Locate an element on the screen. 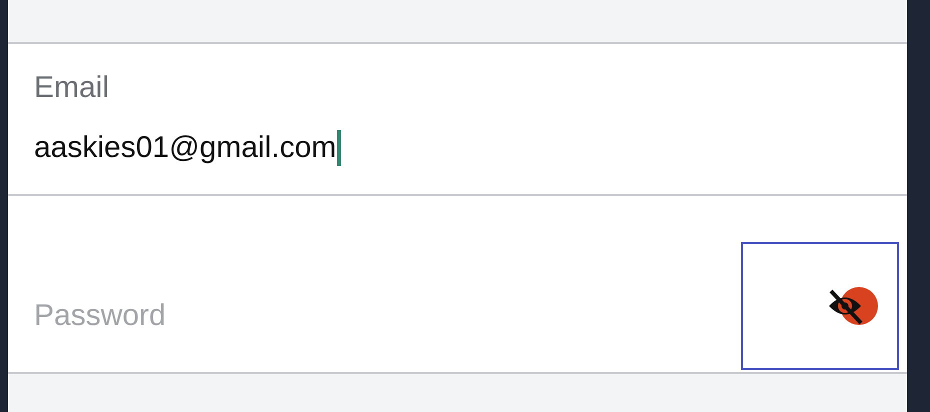 This screenshot has width=930, height=412. eye-slash-icon is located at coordinates (853, 305).